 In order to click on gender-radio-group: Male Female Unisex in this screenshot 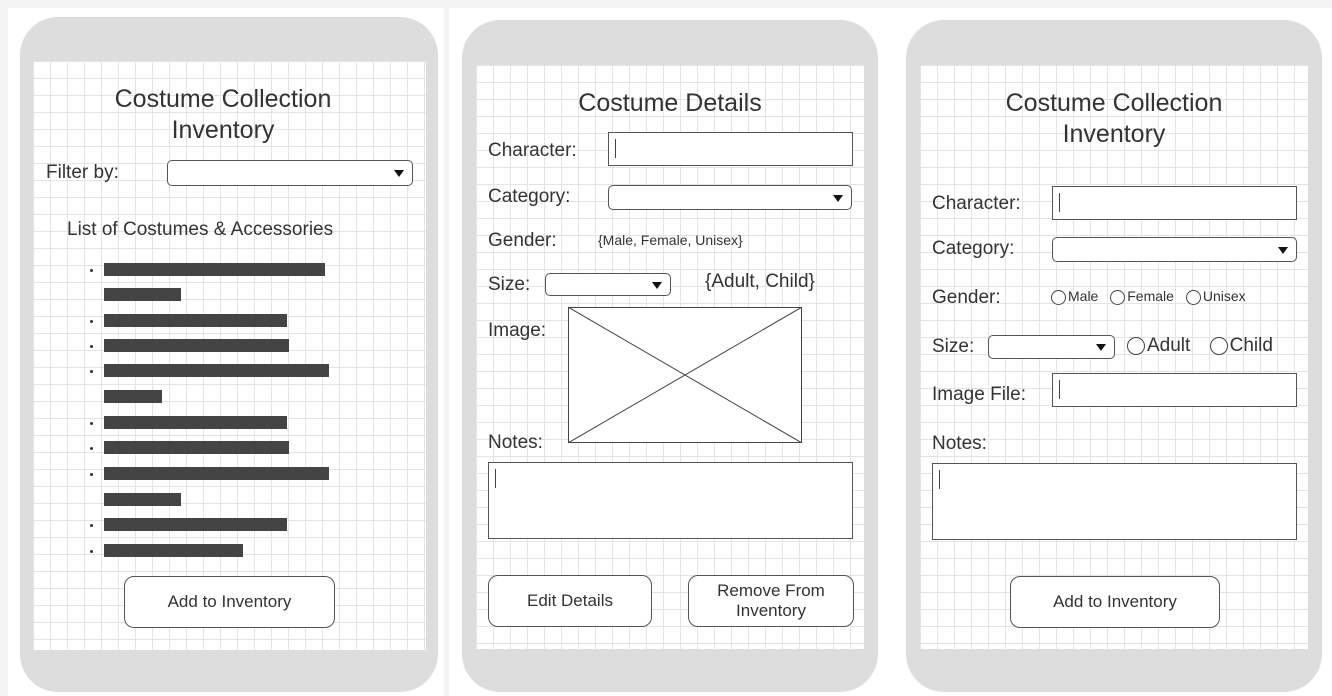, I will do `click(1148, 296)`.